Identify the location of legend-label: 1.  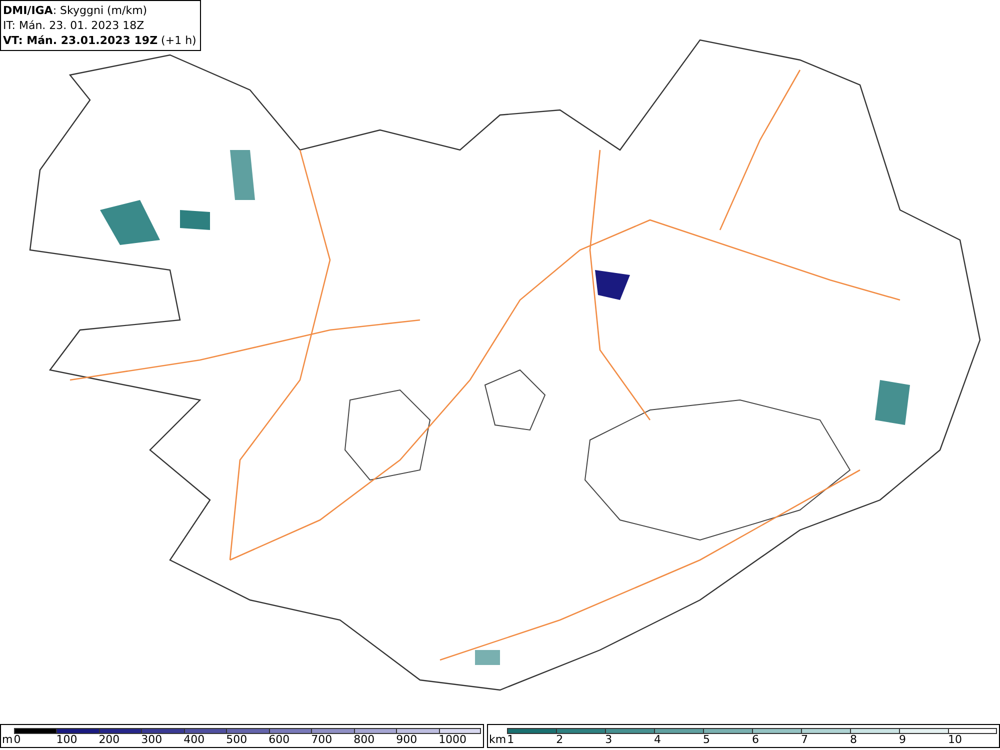
(511, 740).